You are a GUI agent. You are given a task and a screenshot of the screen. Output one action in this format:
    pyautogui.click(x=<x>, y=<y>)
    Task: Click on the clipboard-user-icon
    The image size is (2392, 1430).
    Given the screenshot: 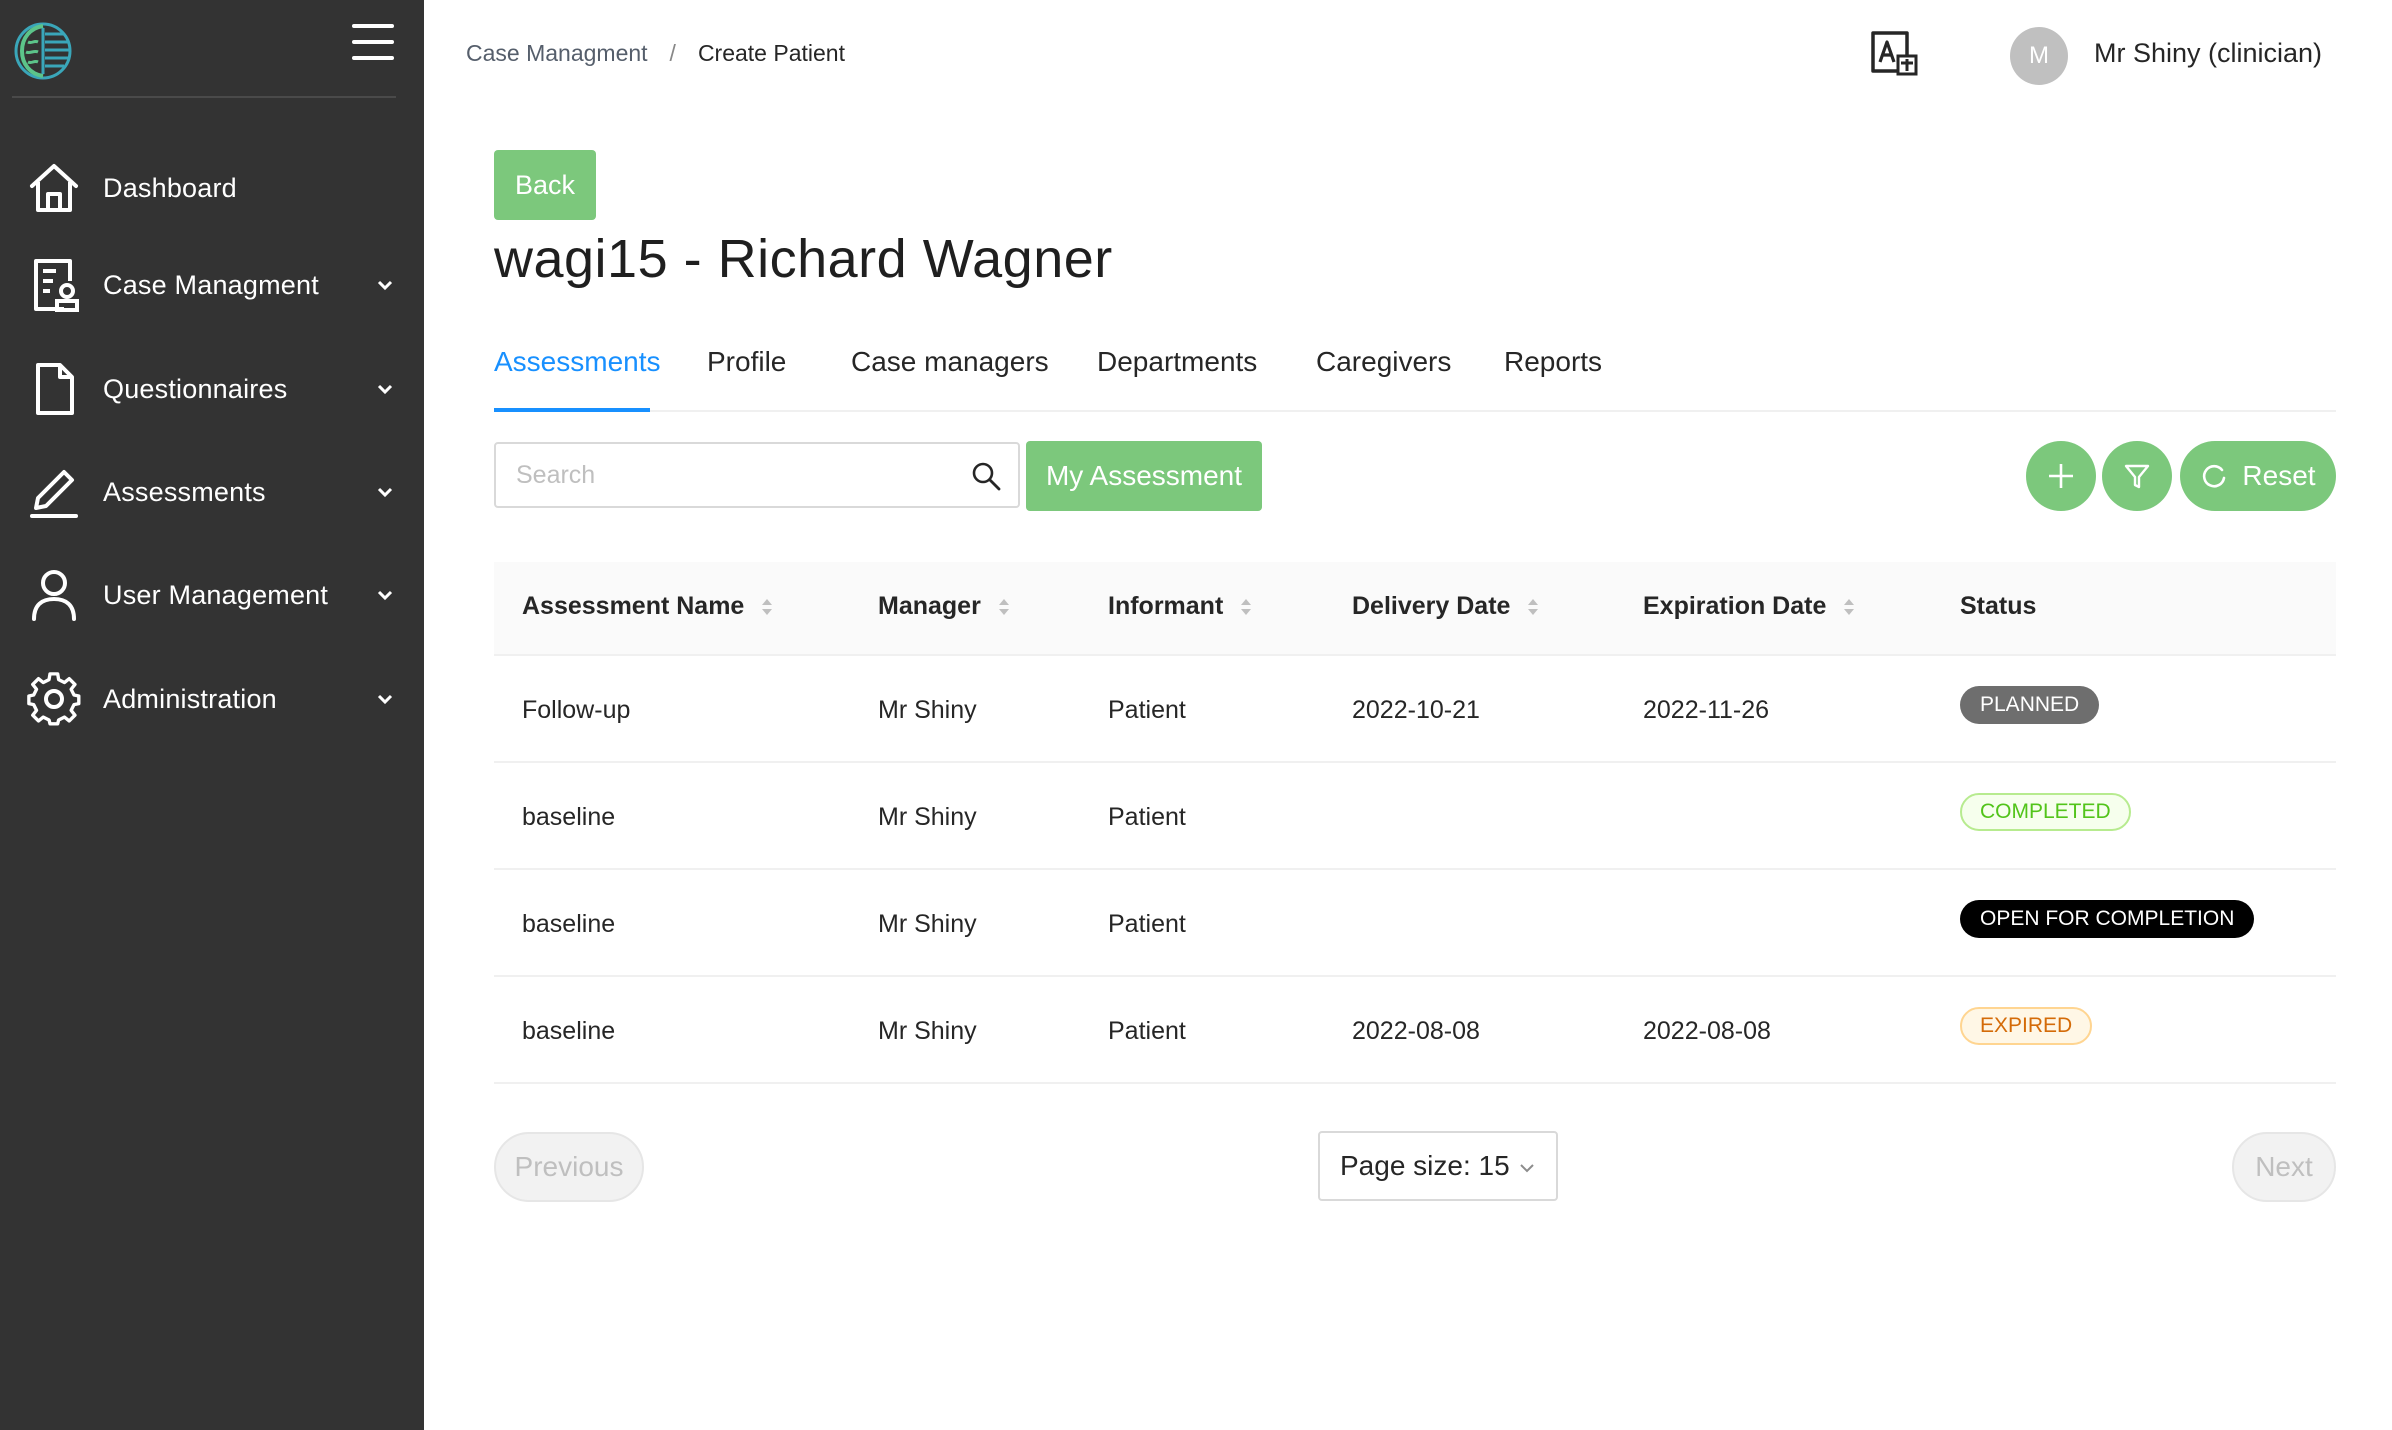 What is the action you would take?
    pyautogui.click(x=56, y=285)
    